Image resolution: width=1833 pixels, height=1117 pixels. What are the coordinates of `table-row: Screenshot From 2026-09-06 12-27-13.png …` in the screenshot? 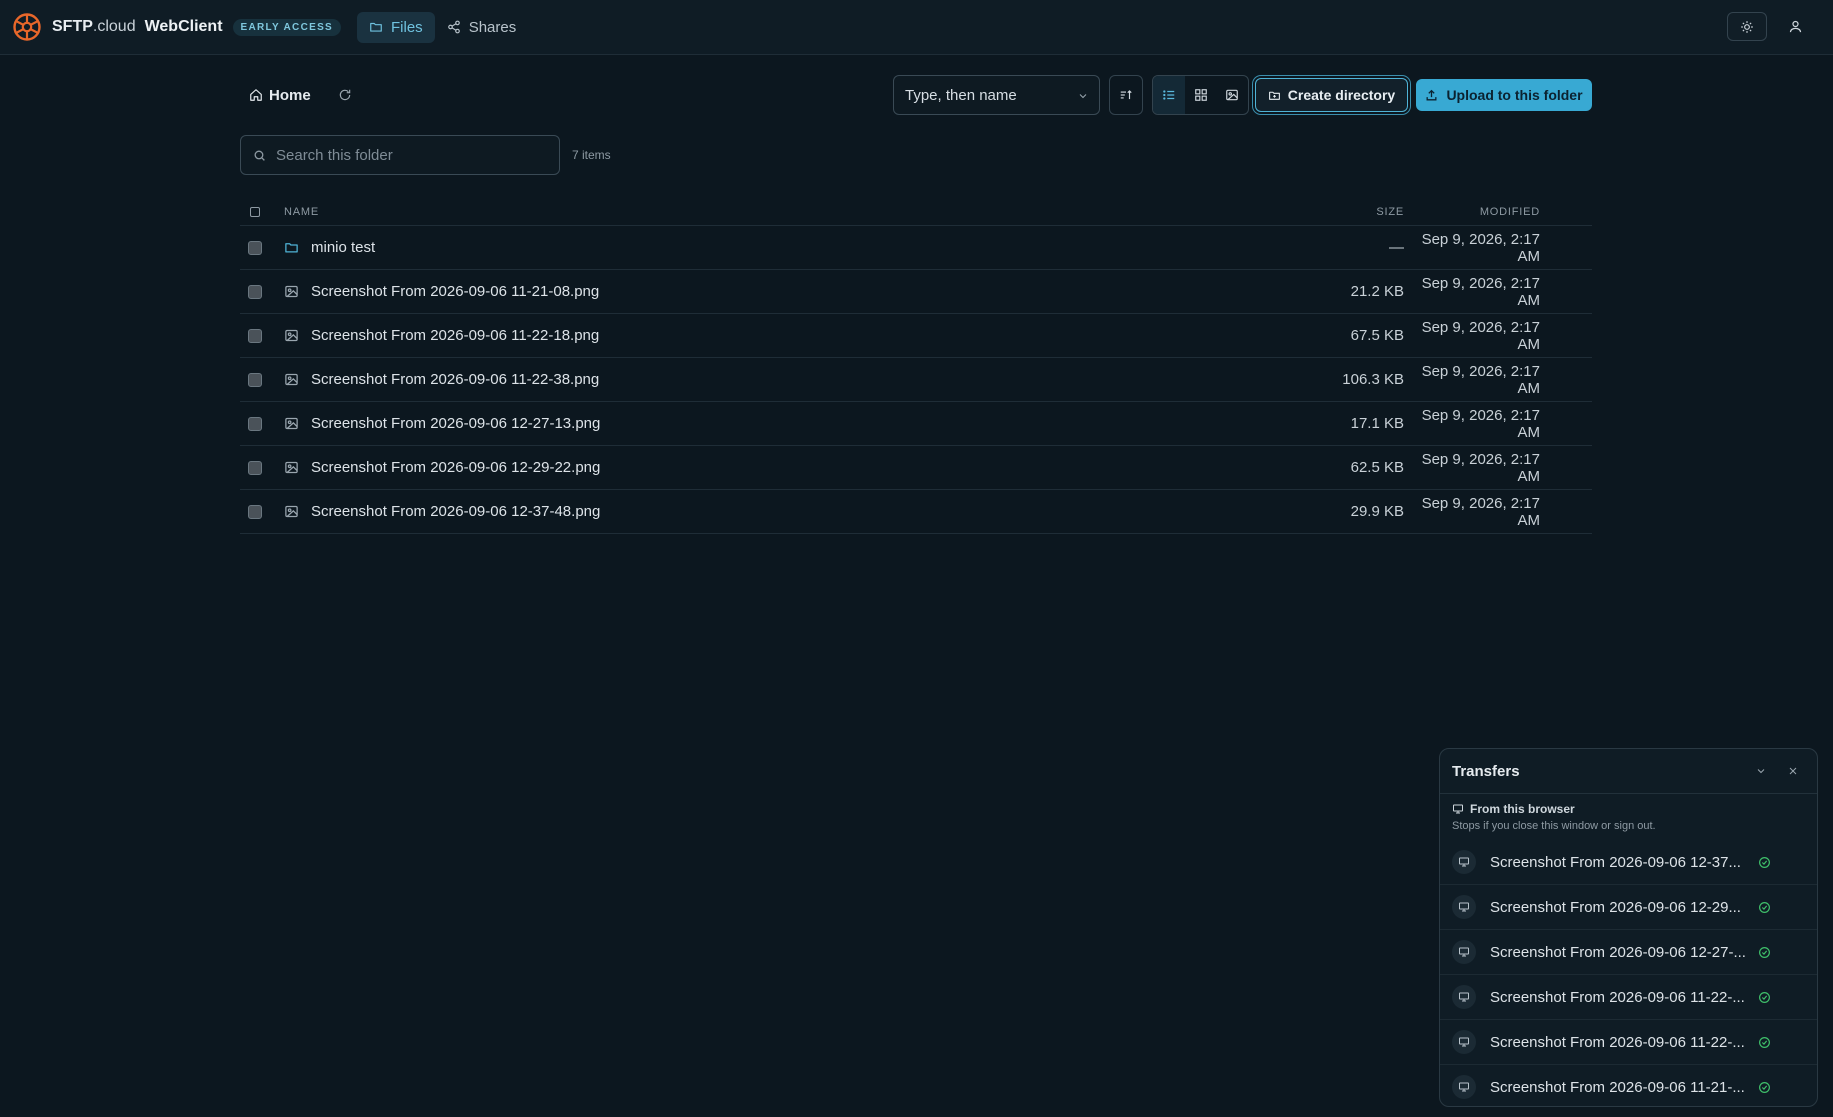 It's located at (916, 424).